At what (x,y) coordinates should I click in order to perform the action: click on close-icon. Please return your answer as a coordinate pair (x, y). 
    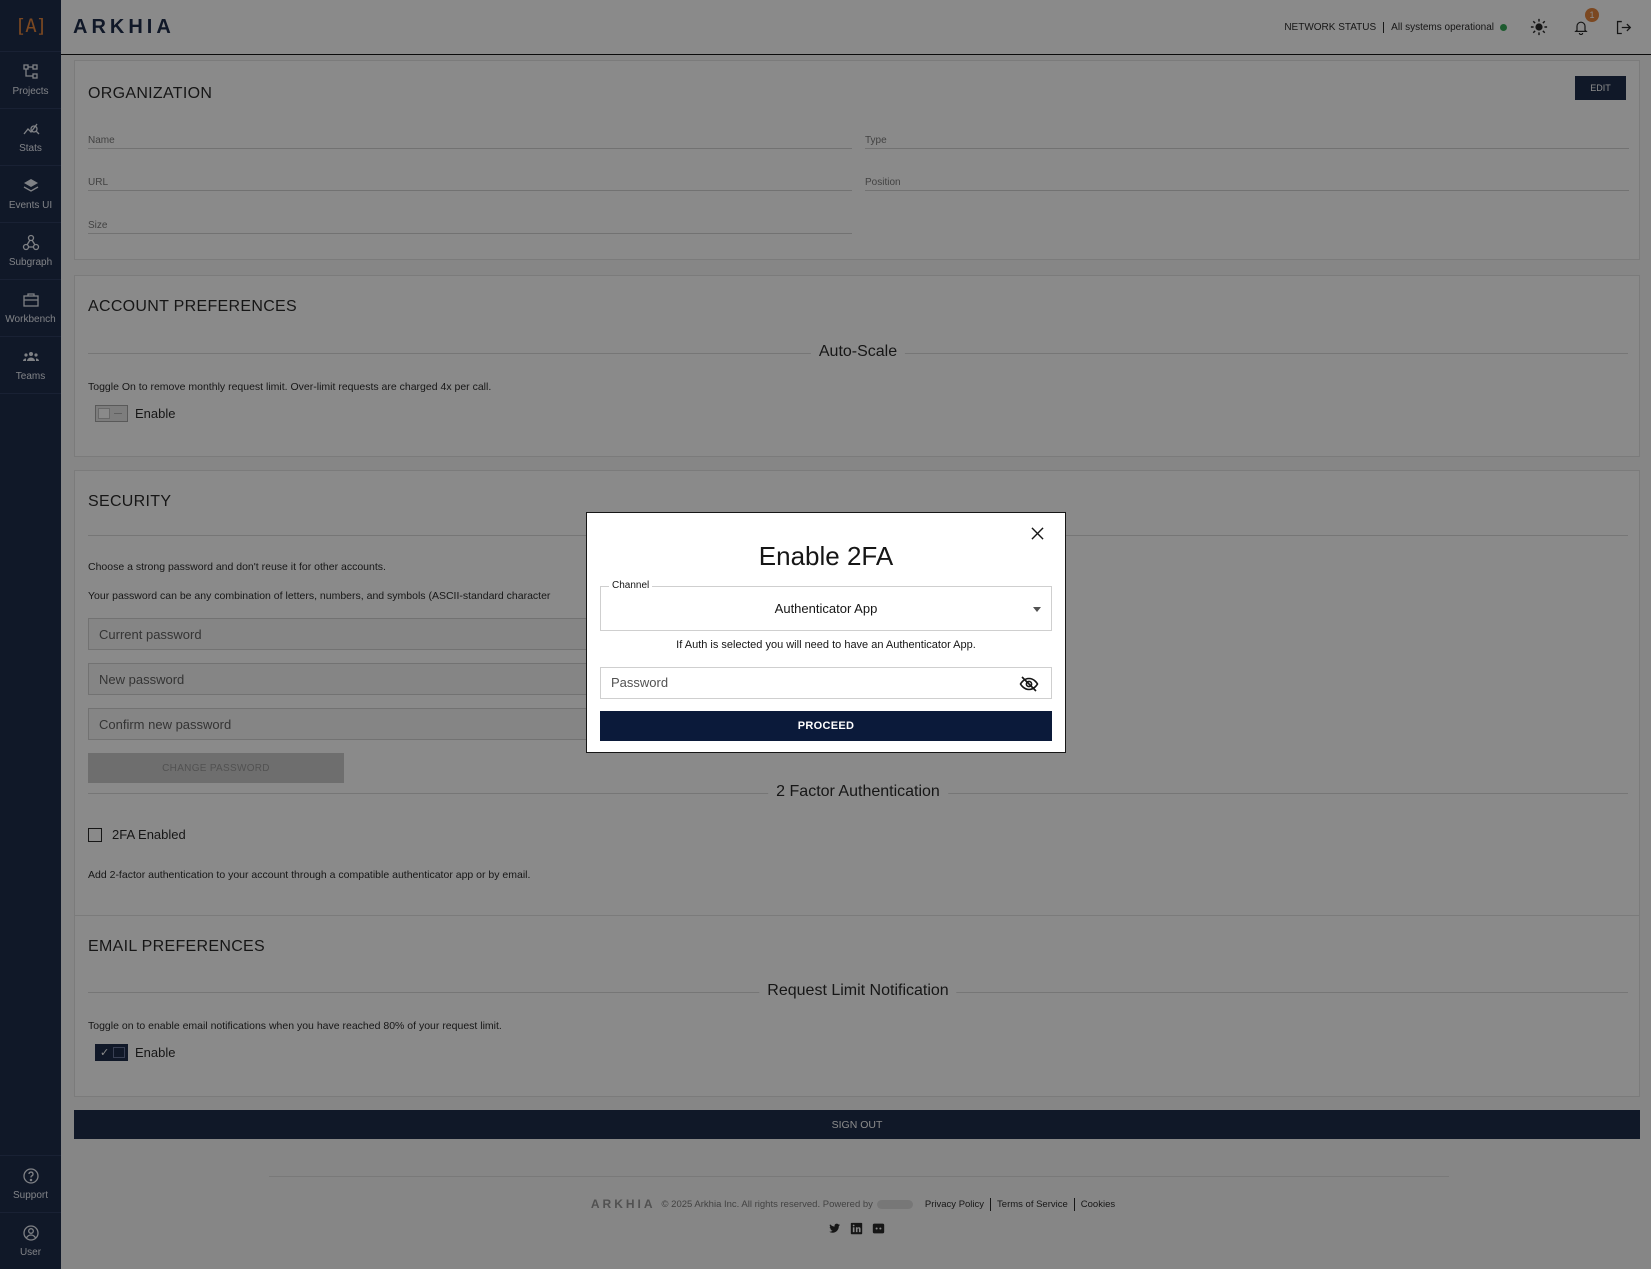
    Looking at the image, I should click on (1037, 533).